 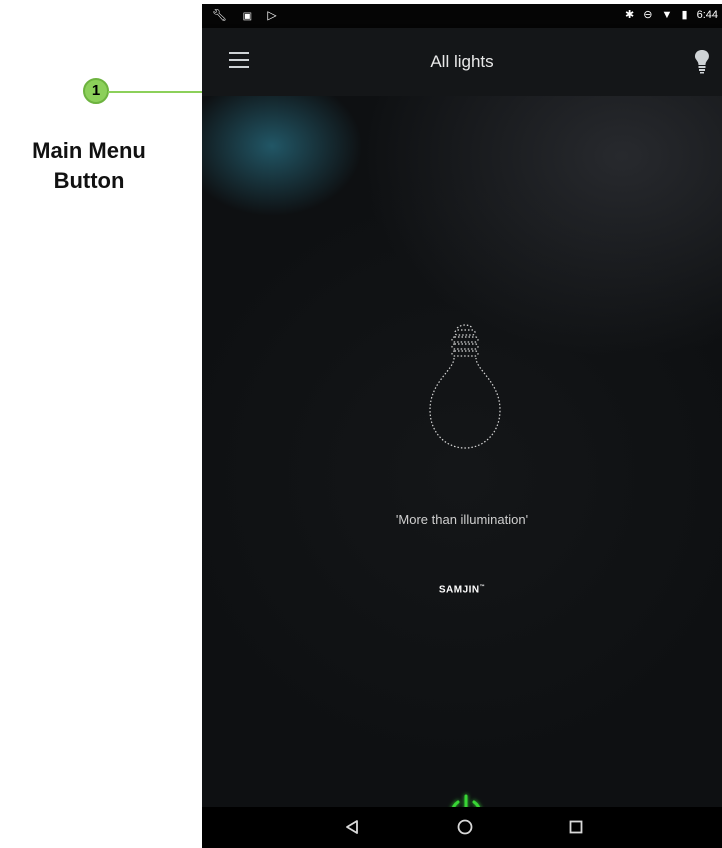 I want to click on battery-icon: ▮, so click(x=684, y=15).